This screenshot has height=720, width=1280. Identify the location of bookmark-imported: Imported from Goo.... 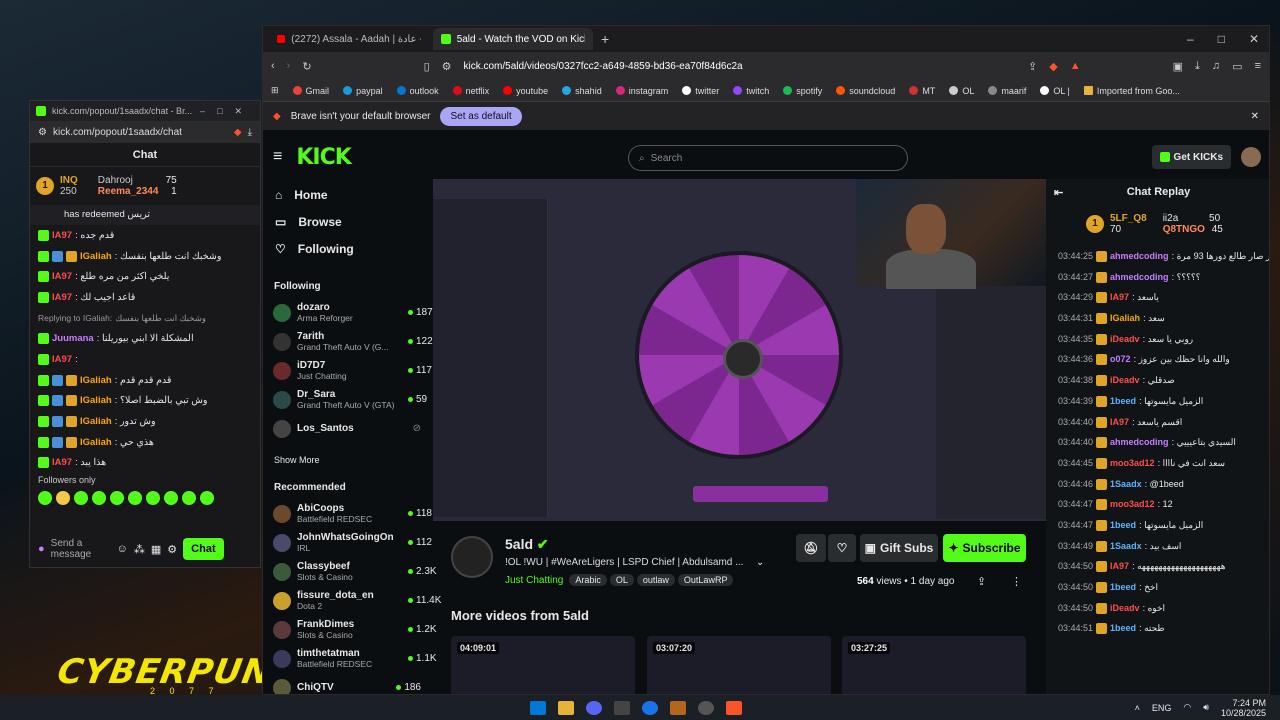
(1131, 91).